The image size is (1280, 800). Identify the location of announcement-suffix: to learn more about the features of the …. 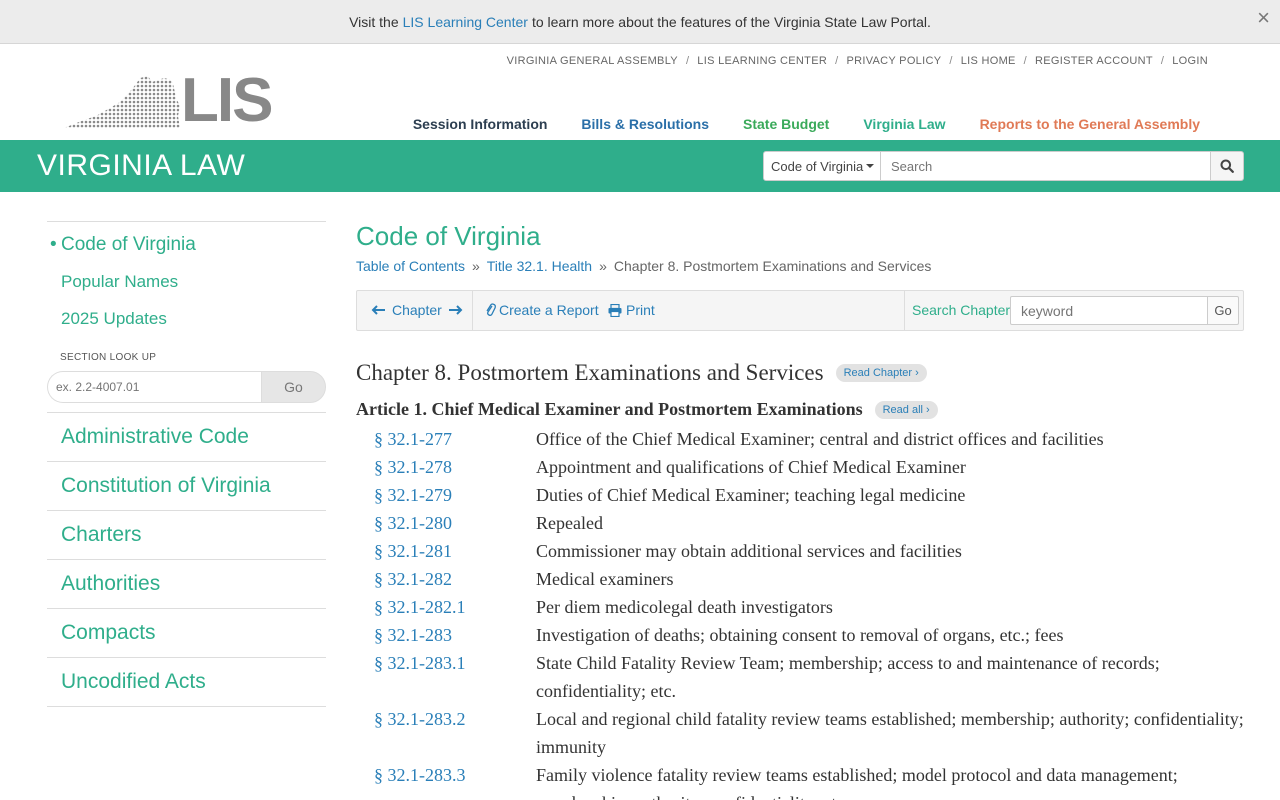
(731, 21).